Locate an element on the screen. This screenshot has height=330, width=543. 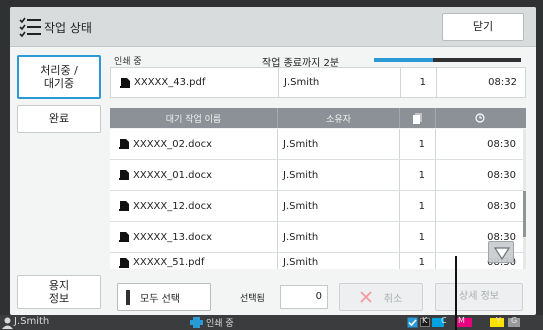
column-header-copies is located at coordinates (418, 118).